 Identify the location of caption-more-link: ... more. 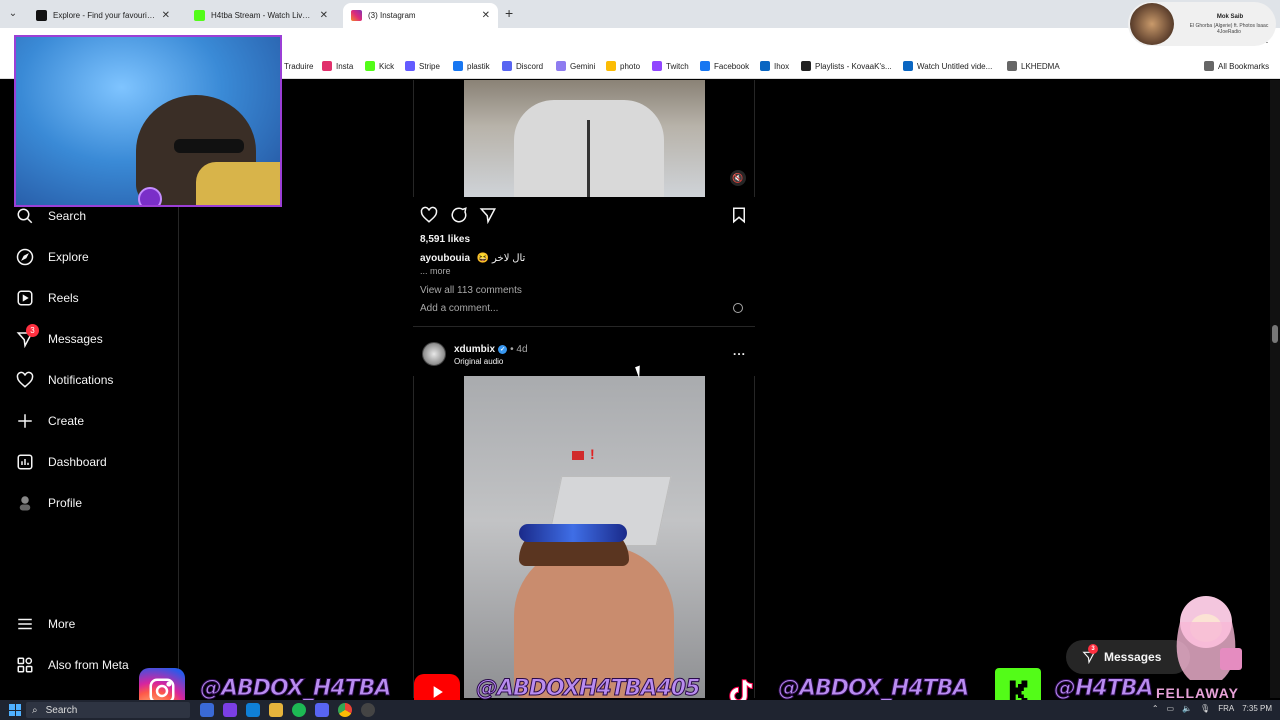
(435, 271).